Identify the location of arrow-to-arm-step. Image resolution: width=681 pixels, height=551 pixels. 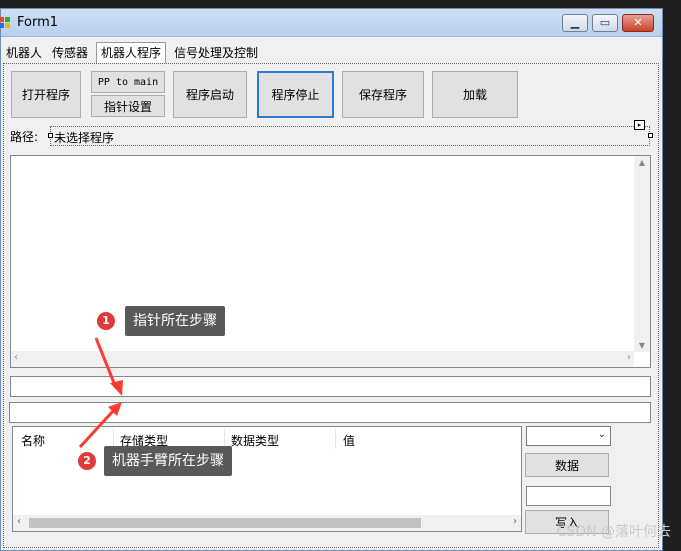
(97, 428).